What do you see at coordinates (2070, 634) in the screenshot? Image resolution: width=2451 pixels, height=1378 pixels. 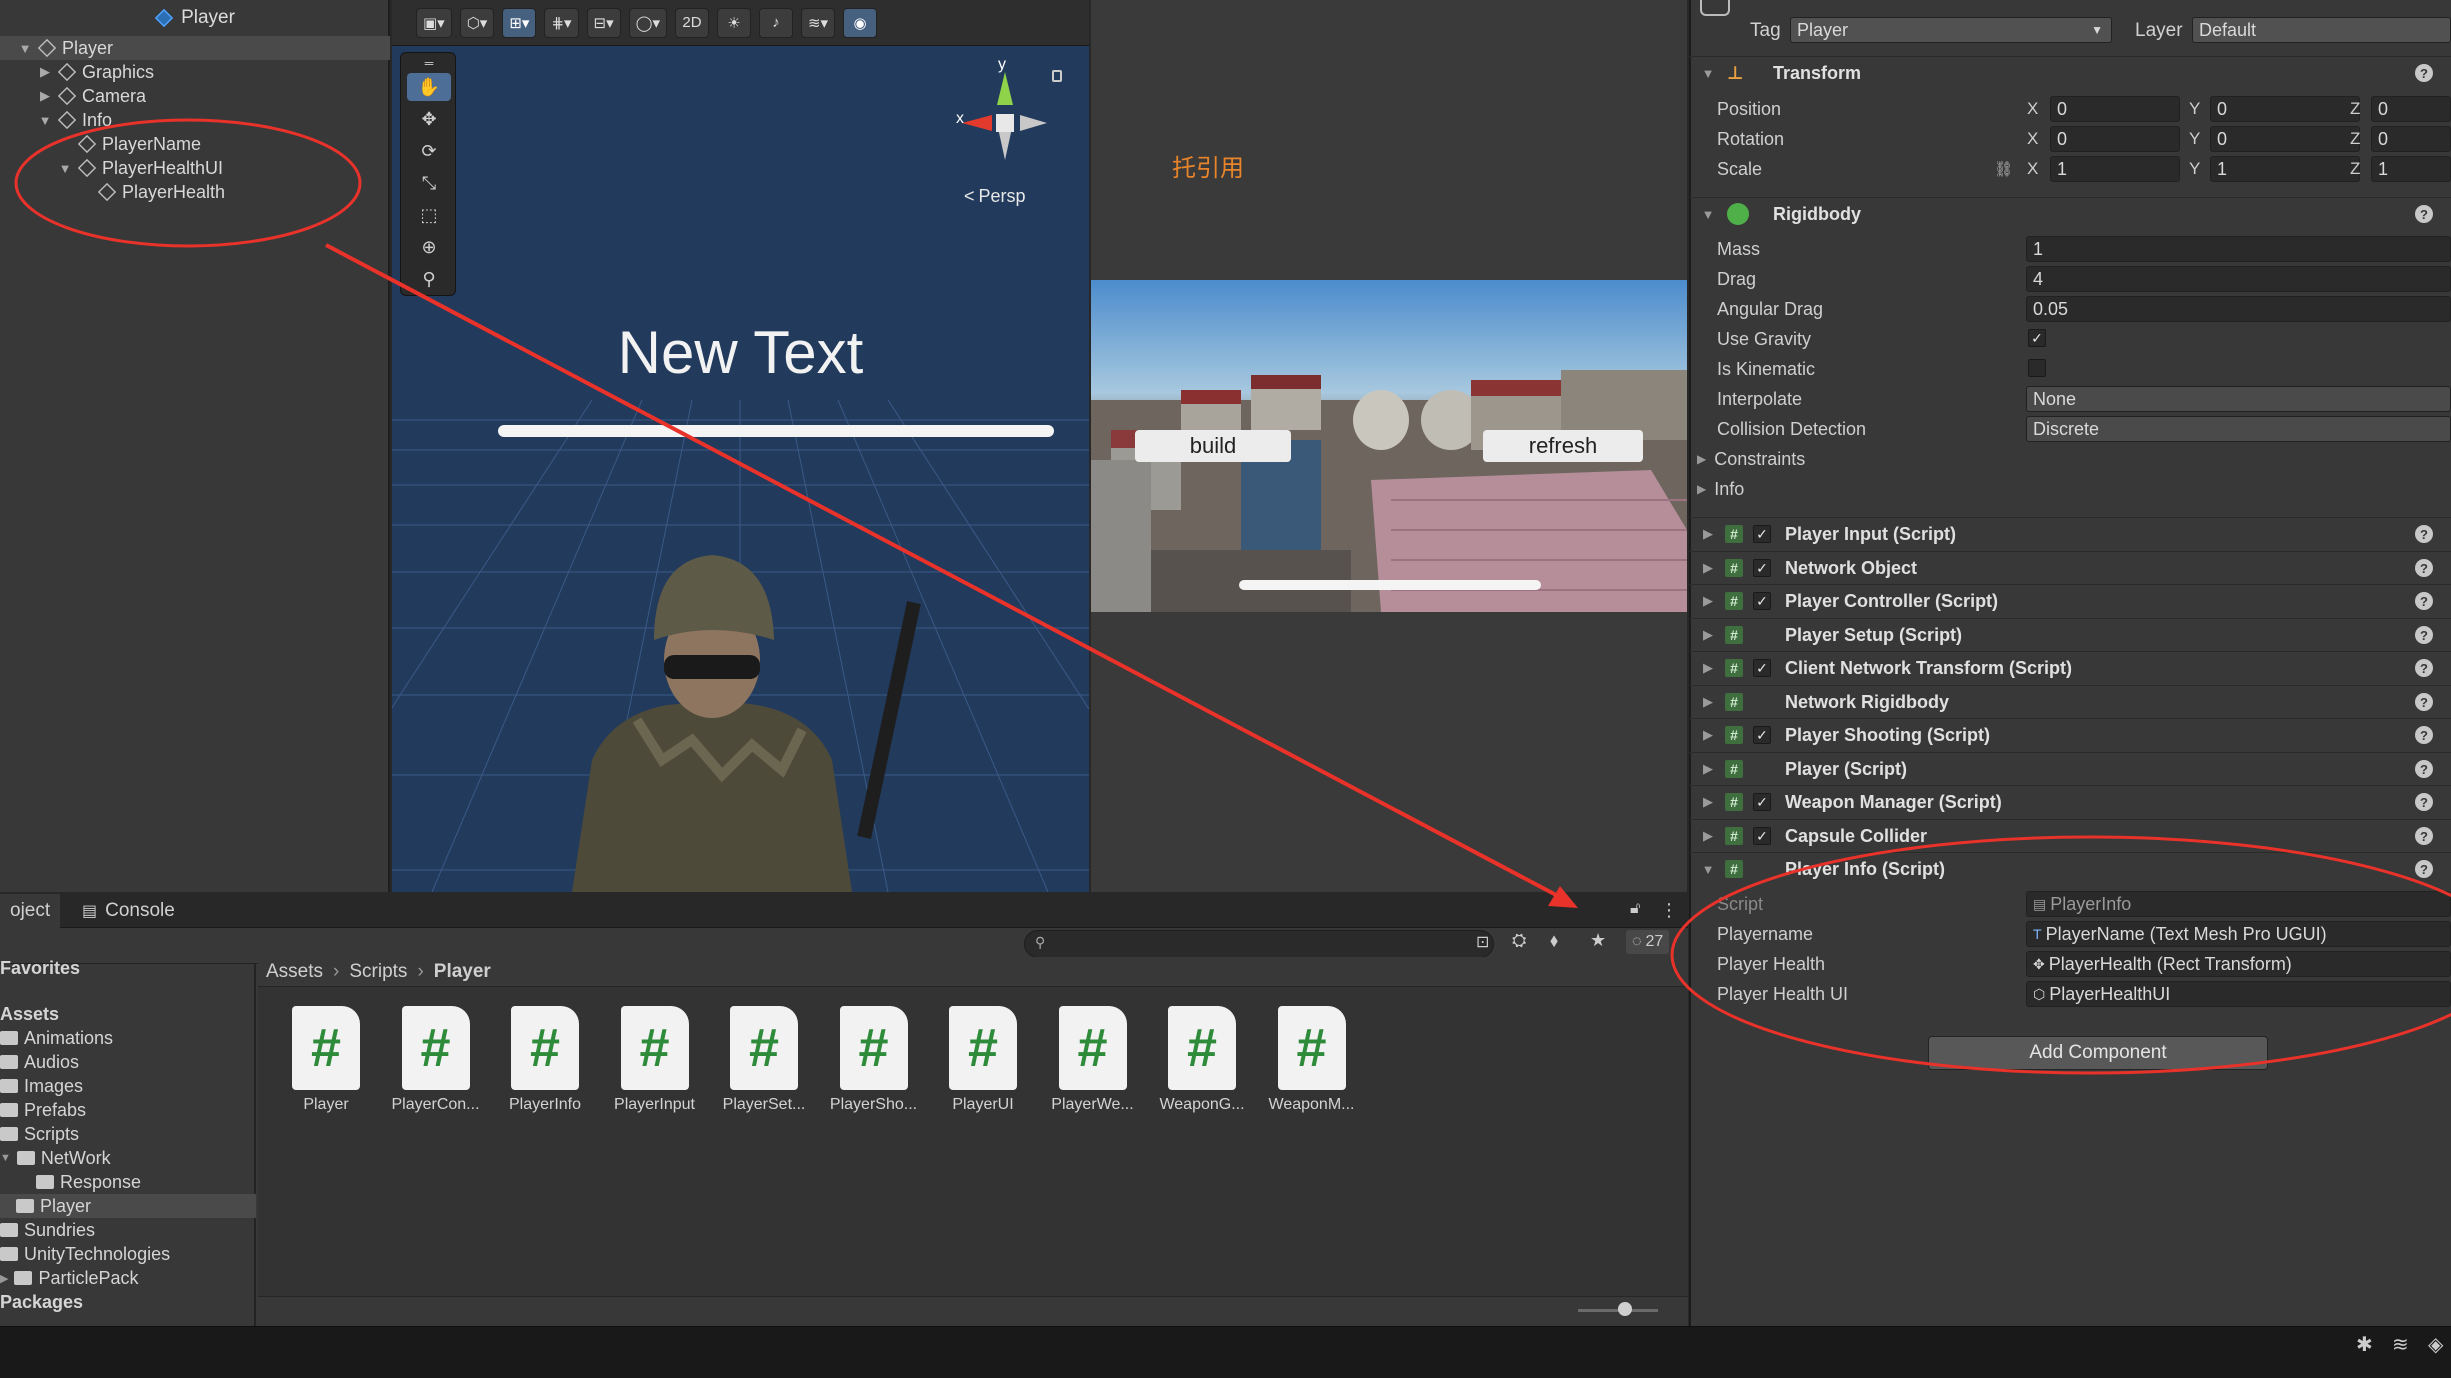 I see `component-row: ▶ # Player Setup (Script)?` at bounding box center [2070, 634].